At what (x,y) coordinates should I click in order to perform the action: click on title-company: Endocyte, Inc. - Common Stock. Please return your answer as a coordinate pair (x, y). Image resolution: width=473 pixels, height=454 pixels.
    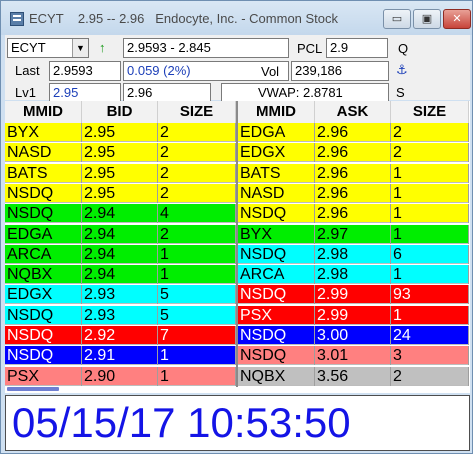
    Looking at the image, I should click on (247, 18).